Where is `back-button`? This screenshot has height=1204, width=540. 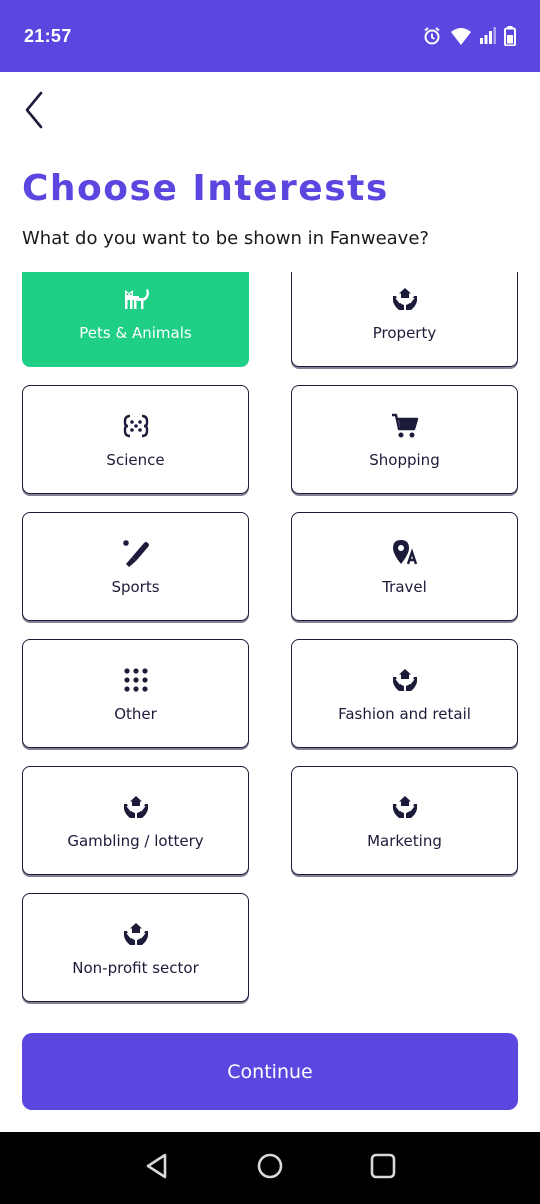
back-button is located at coordinates (34, 112).